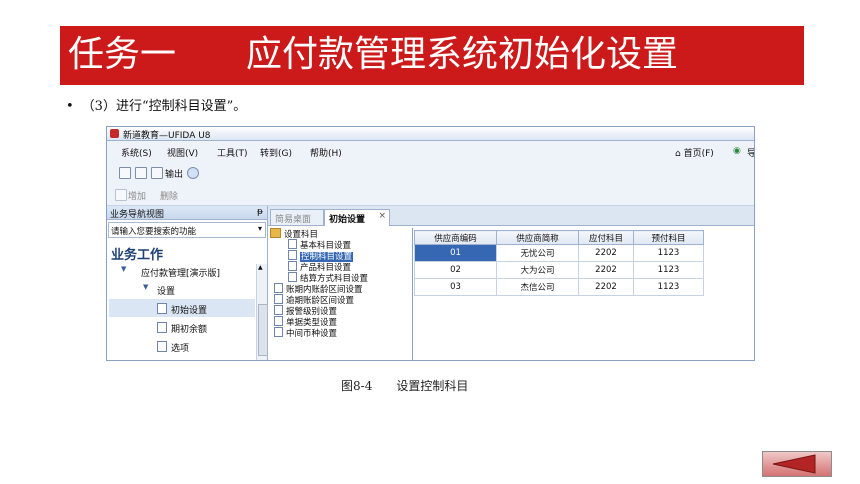 The image size is (860, 484). What do you see at coordinates (318, 289) in the screenshot?
I see `tree-node-aging-in-period: 账期内账龄区间设置` at bounding box center [318, 289].